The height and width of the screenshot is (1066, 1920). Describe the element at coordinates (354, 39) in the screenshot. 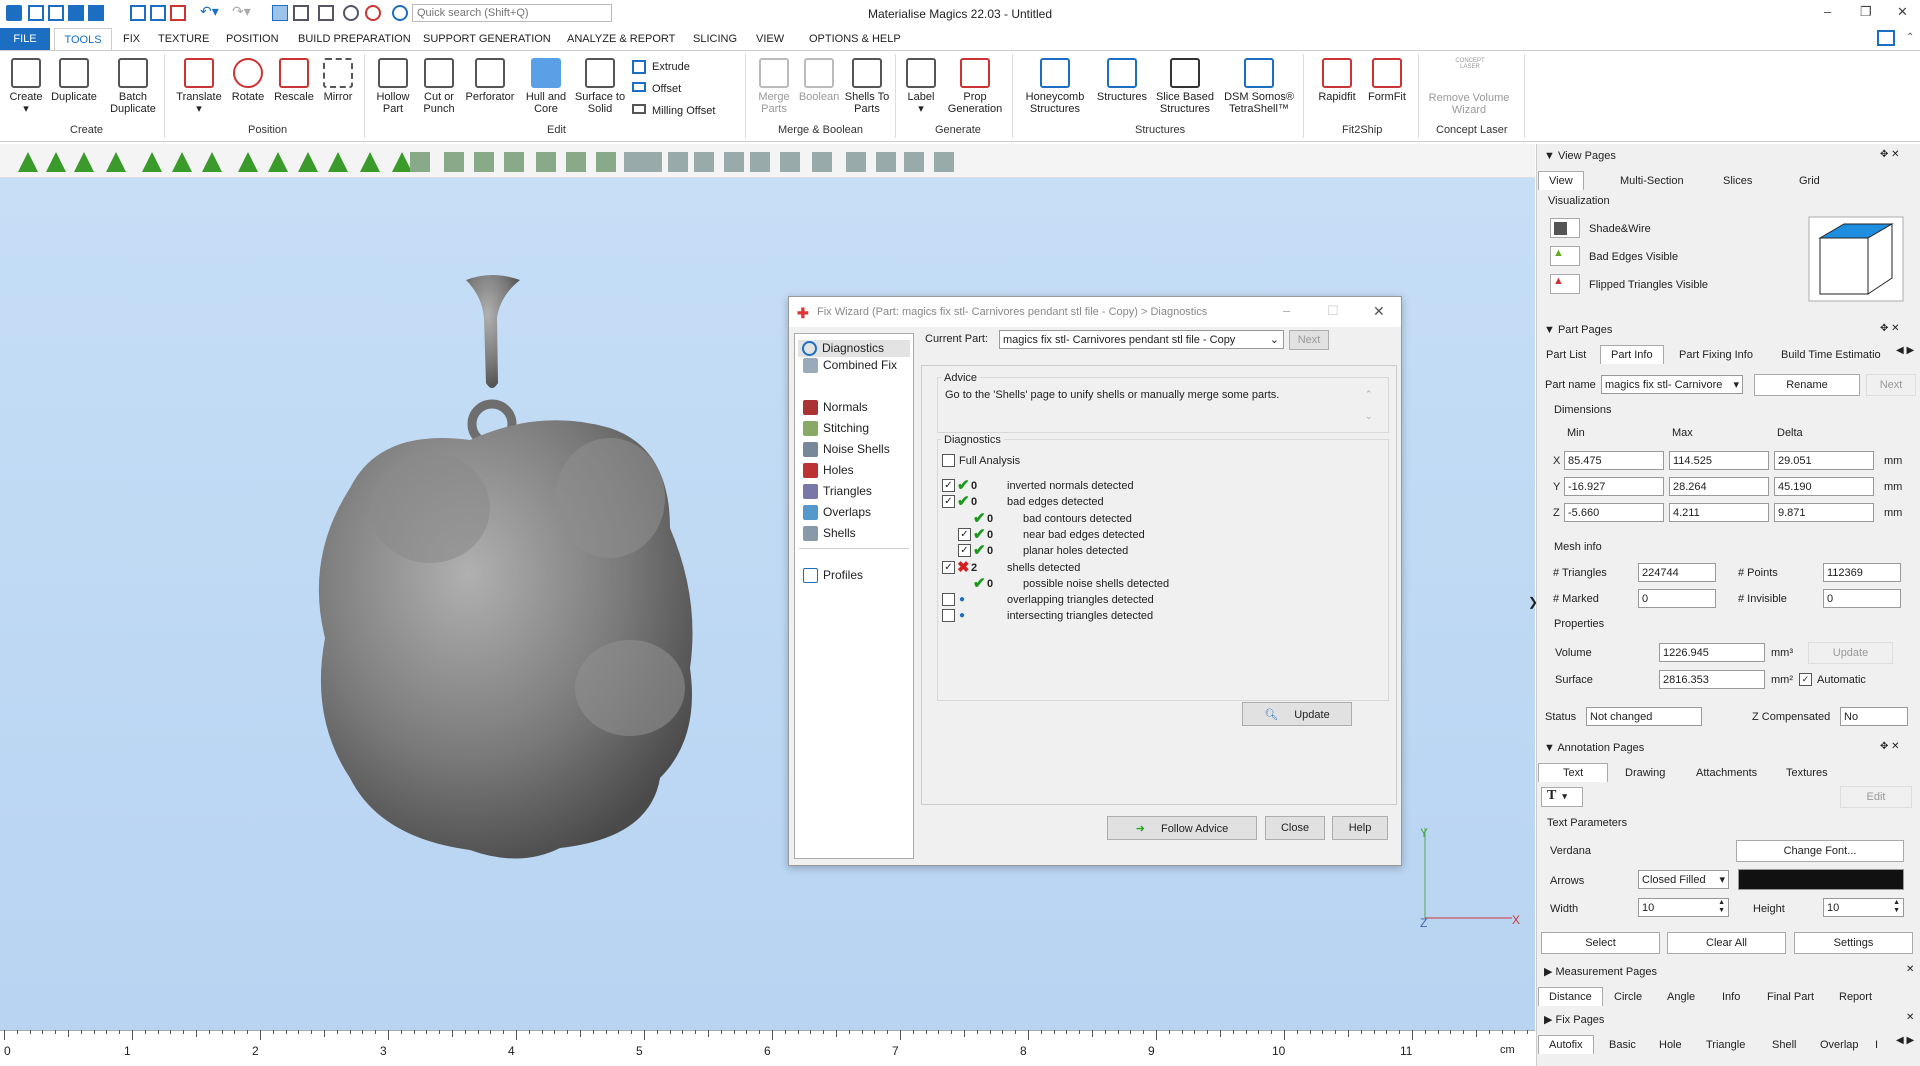

I see `menu-build-preparation: BUILD PREPARATION` at that location.